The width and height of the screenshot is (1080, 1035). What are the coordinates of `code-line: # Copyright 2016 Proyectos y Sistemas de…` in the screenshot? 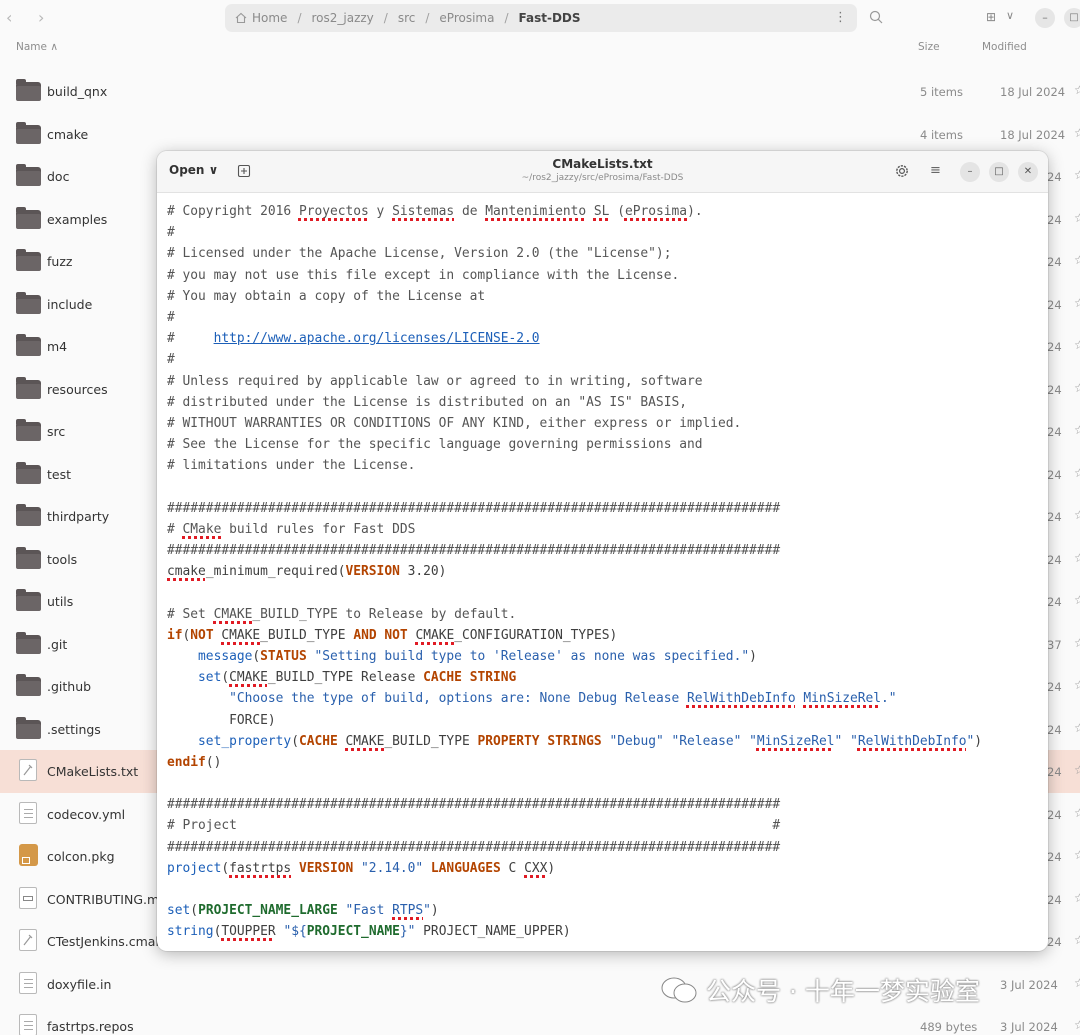 It's located at (435, 211).